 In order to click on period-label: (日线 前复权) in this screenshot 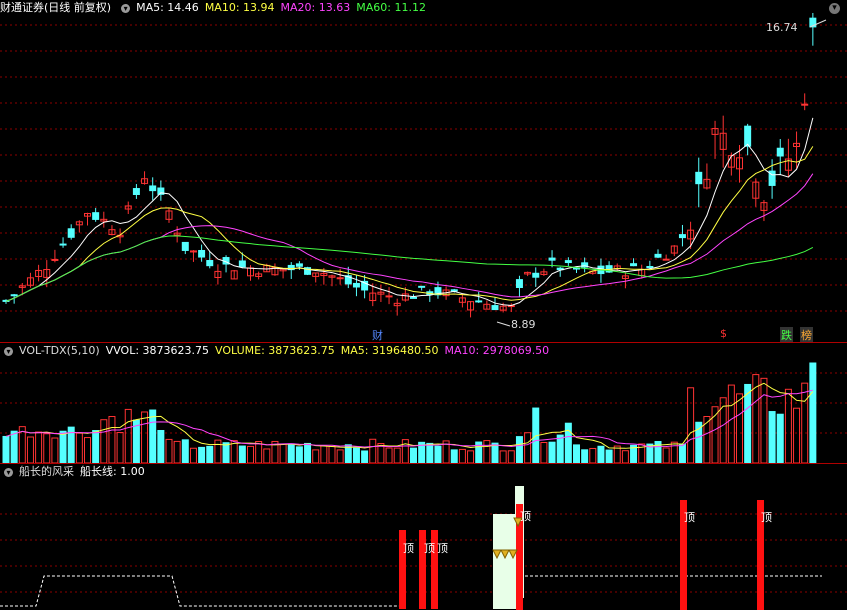, I will do `click(77, 7)`.